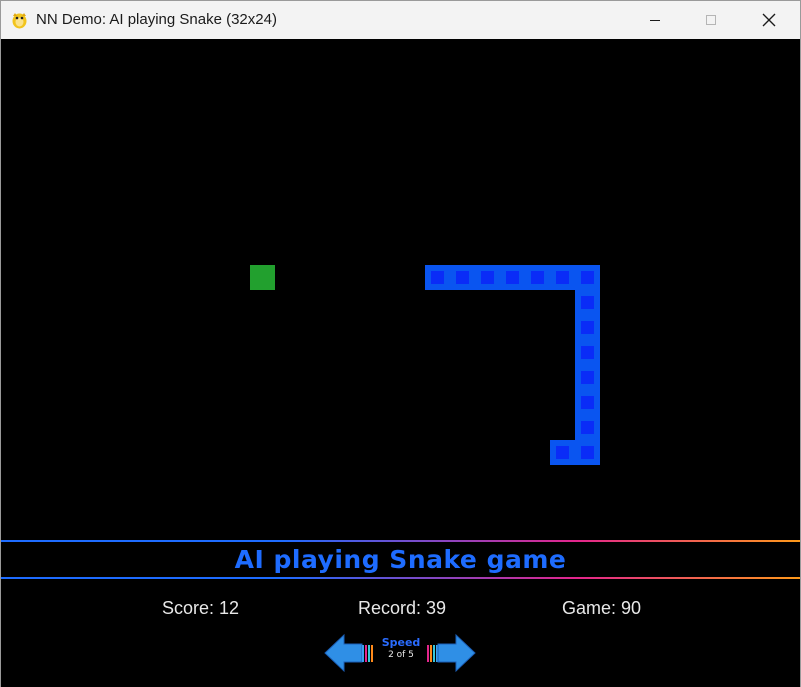 This screenshot has width=801, height=687. Describe the element at coordinates (19, 21) in the screenshot. I see `pygame-snake-icon` at that location.